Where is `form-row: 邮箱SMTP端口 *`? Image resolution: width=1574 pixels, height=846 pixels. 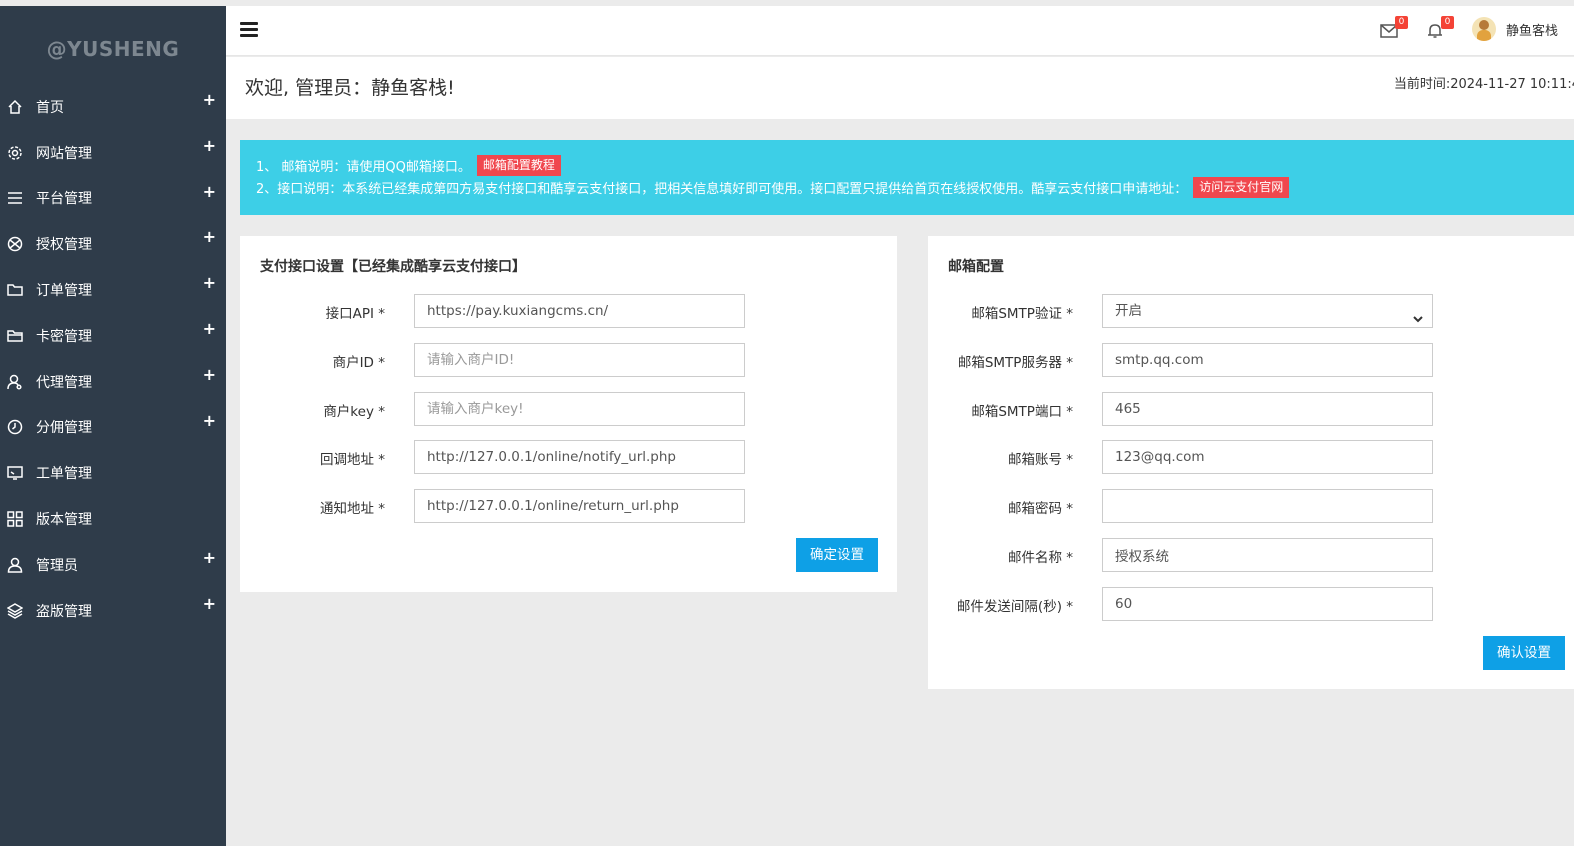
form-row: 邮箱SMTP端口 * is located at coordinates (1251, 409).